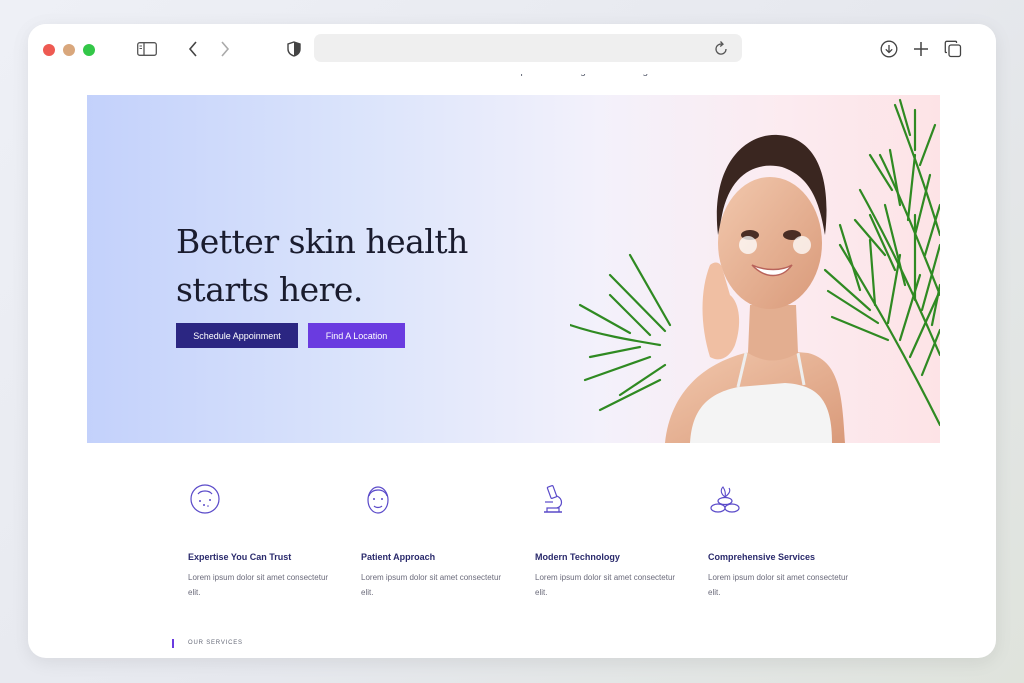  I want to click on sidebar-icon, so click(147, 49).